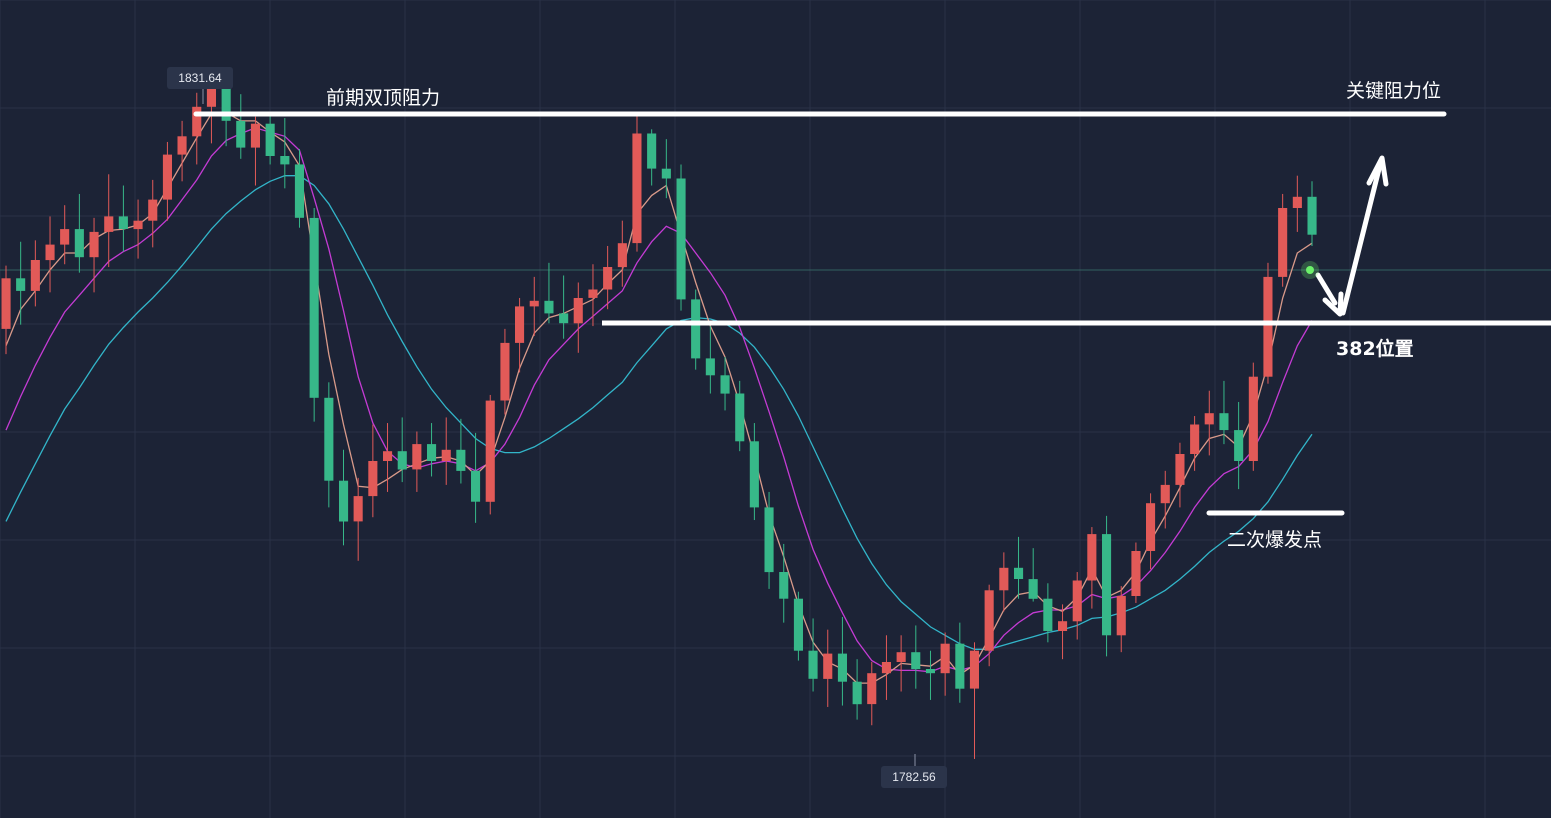 The height and width of the screenshot is (818, 1551). What do you see at coordinates (383, 98) in the screenshot?
I see `double-top-resistance-label: 前期双顶阻力` at bounding box center [383, 98].